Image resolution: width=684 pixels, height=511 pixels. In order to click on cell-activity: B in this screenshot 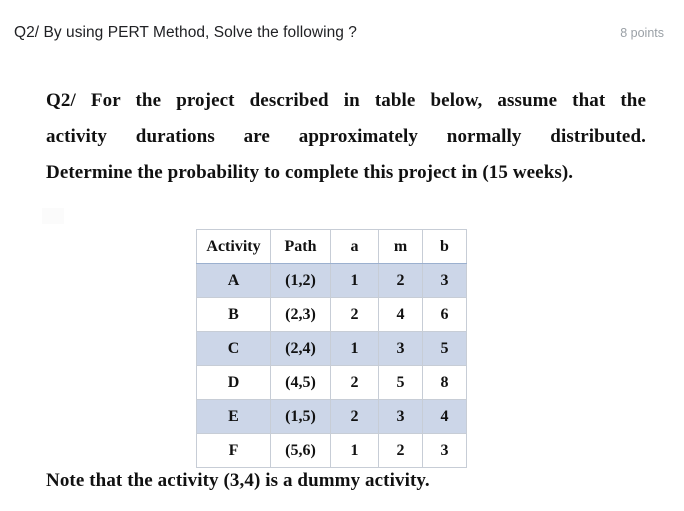, I will do `click(233, 314)`.